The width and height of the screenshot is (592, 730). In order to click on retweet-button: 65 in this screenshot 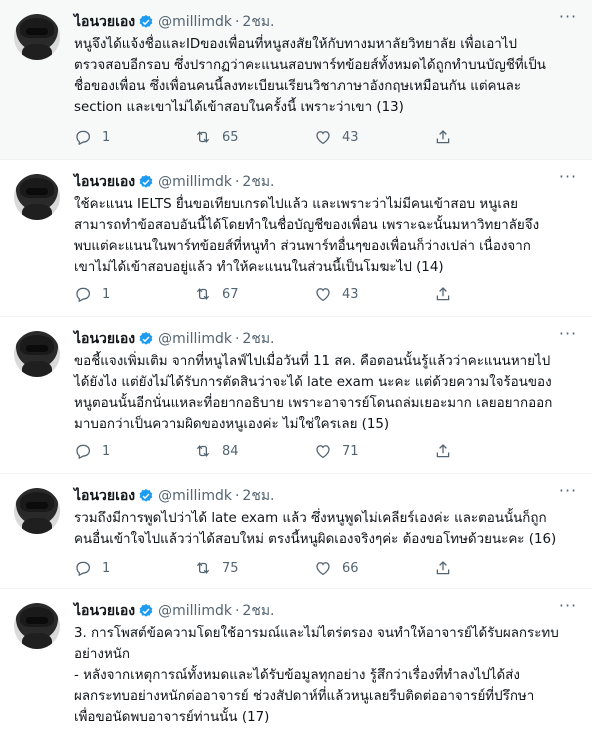, I will do `click(254, 137)`.